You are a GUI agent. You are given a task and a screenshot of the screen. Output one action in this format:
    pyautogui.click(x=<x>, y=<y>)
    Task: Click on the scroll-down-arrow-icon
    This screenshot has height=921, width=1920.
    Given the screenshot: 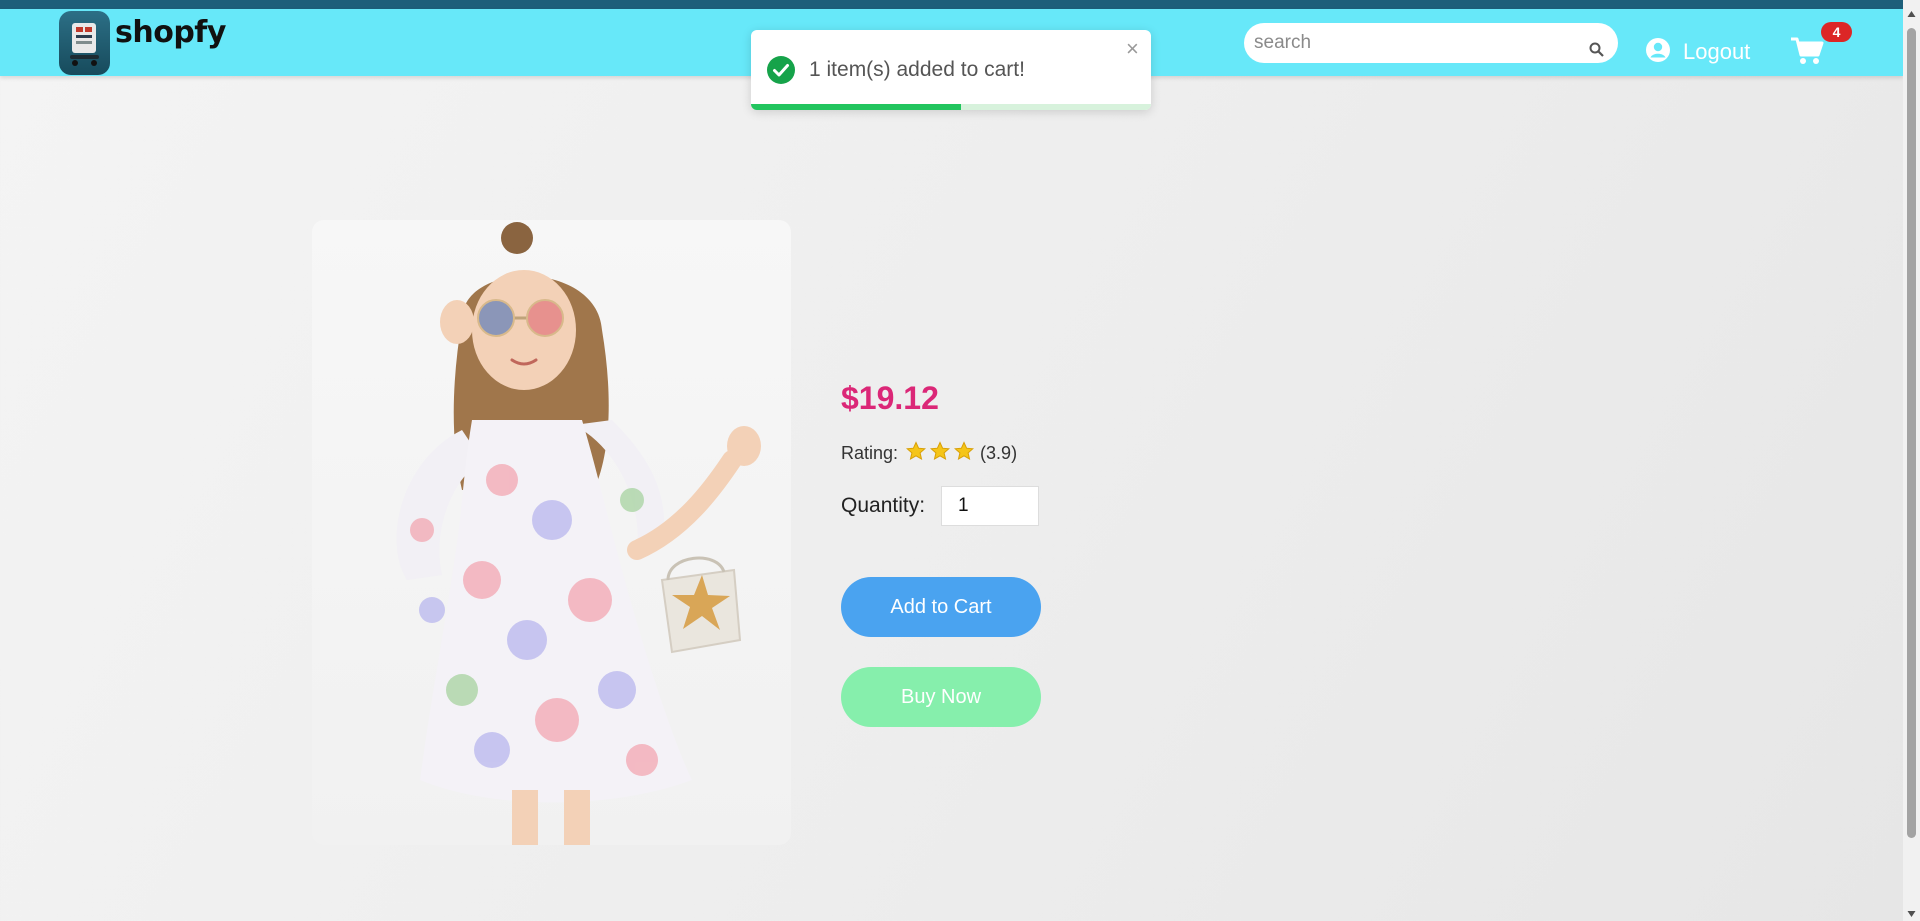 What is the action you would take?
    pyautogui.click(x=1911, y=913)
    